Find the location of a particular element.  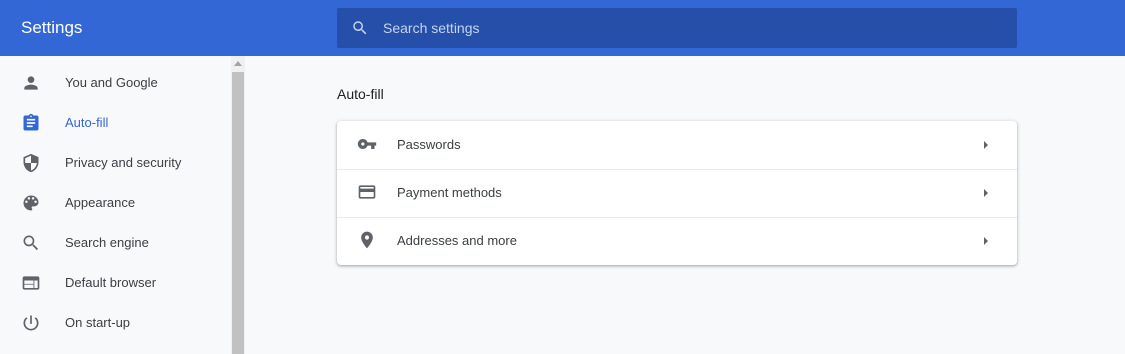

sidebar-item-auto-fill: Auto-fill is located at coordinates (115, 123).